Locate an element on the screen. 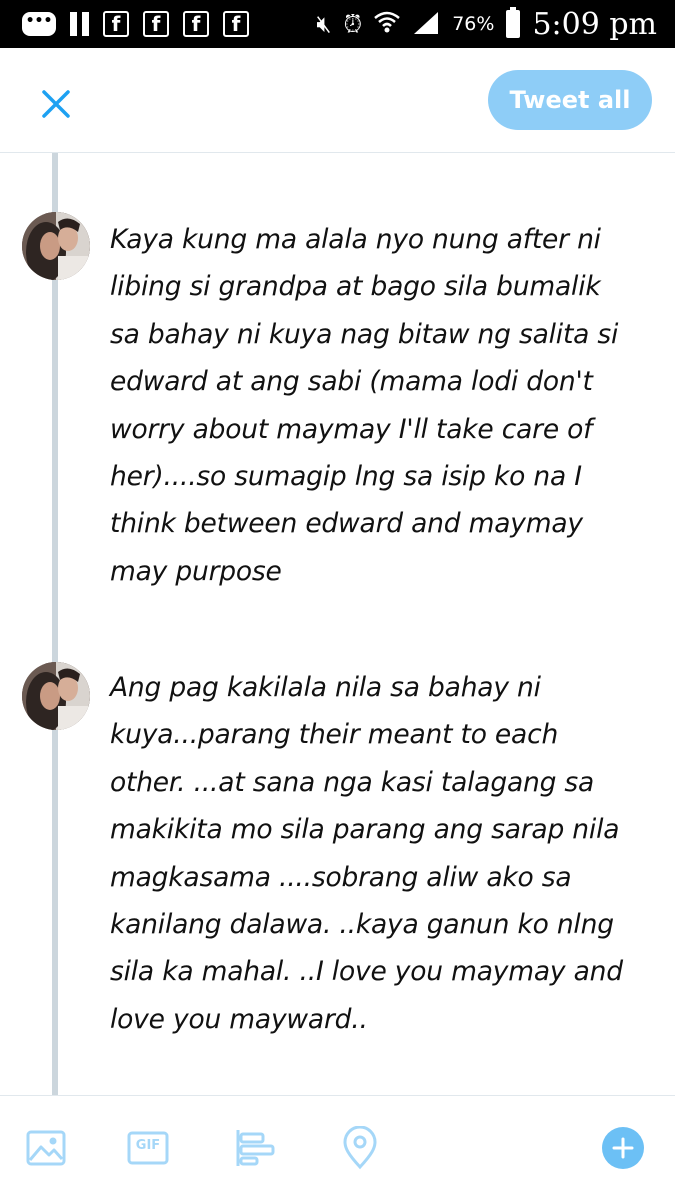  poll-icon is located at coordinates (255, 1148).